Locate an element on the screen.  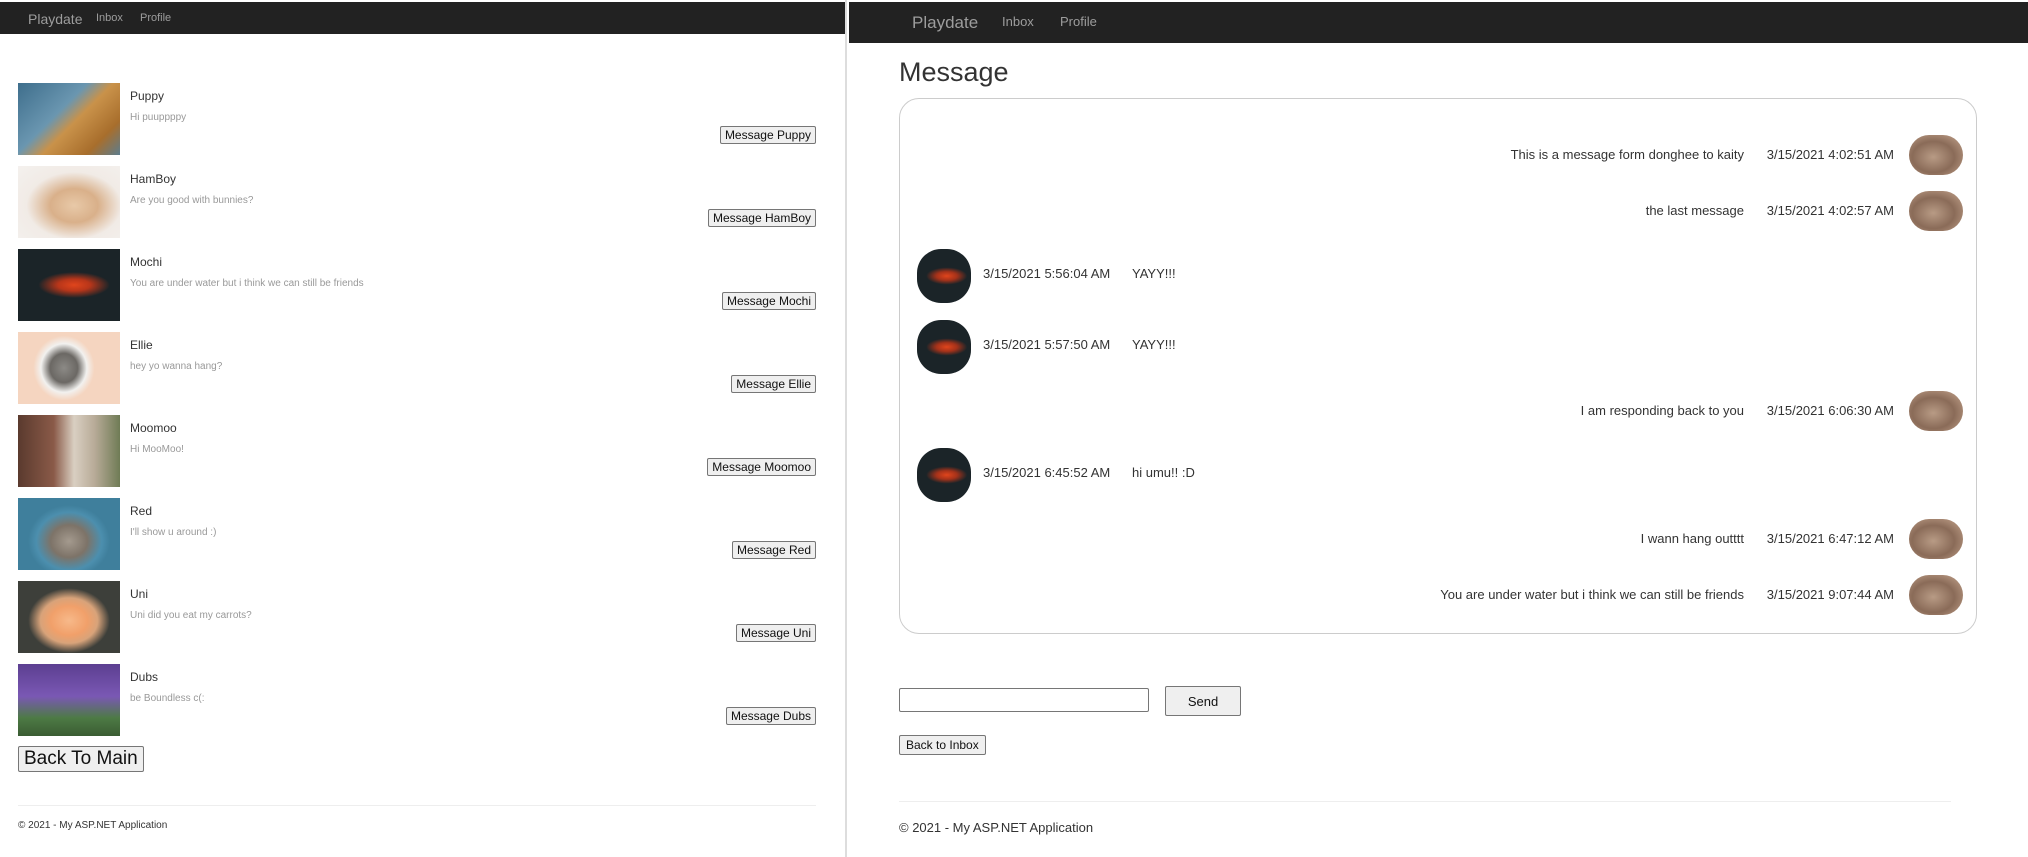
friend-row: Dubs be Boundless c(: Message Dubs is located at coordinates (417, 700).